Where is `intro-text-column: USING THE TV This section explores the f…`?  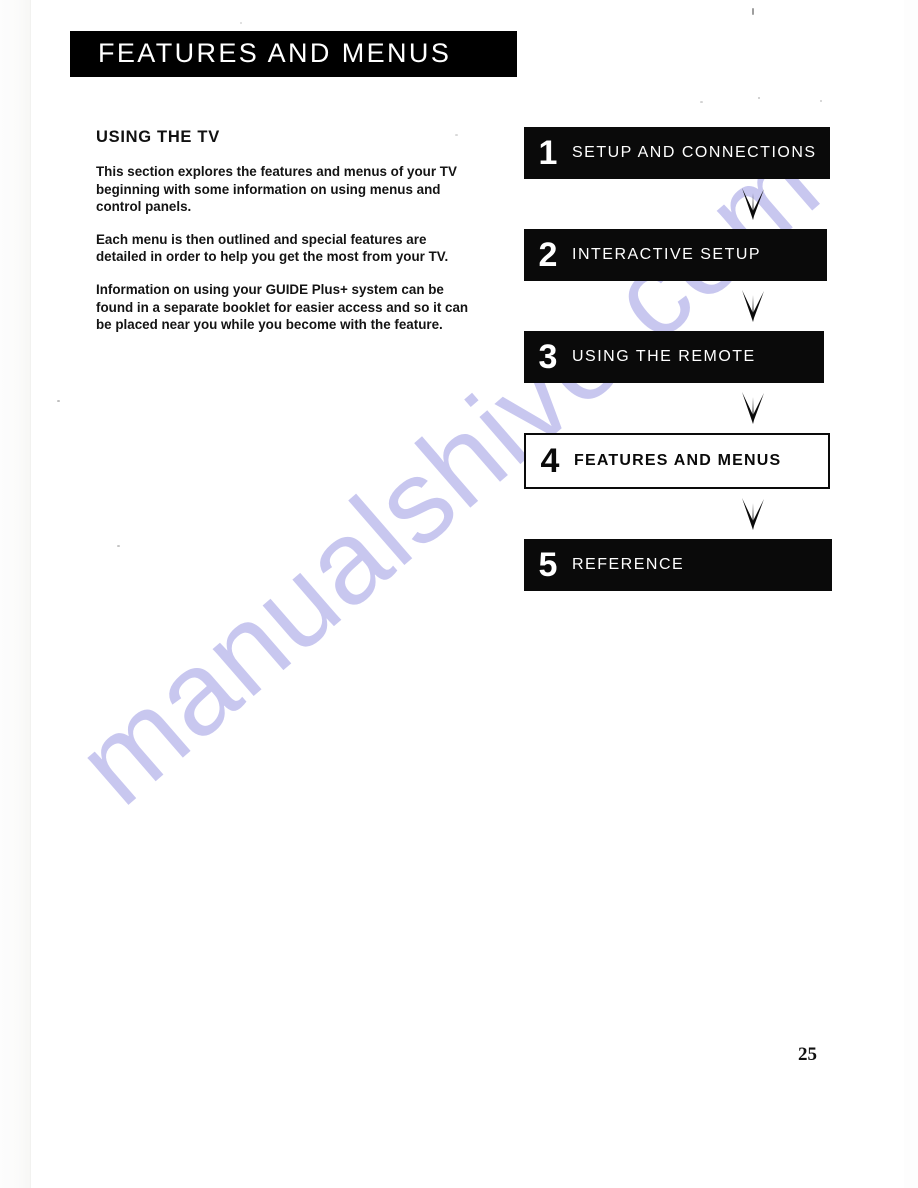
intro-text-column: USING THE TV This section explores the f… is located at coordinates (287, 231).